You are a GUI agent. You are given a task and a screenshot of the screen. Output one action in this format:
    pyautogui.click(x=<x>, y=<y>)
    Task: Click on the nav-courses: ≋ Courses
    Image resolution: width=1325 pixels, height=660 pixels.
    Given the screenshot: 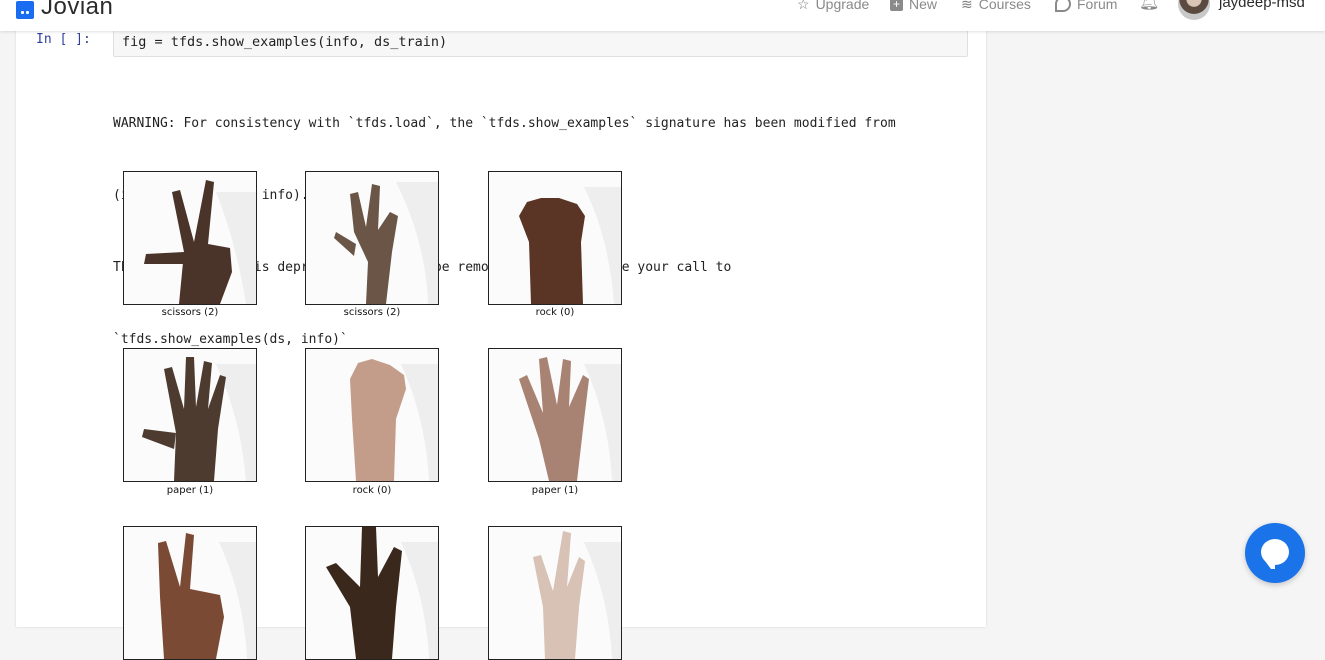 What is the action you would take?
    pyautogui.click(x=996, y=7)
    